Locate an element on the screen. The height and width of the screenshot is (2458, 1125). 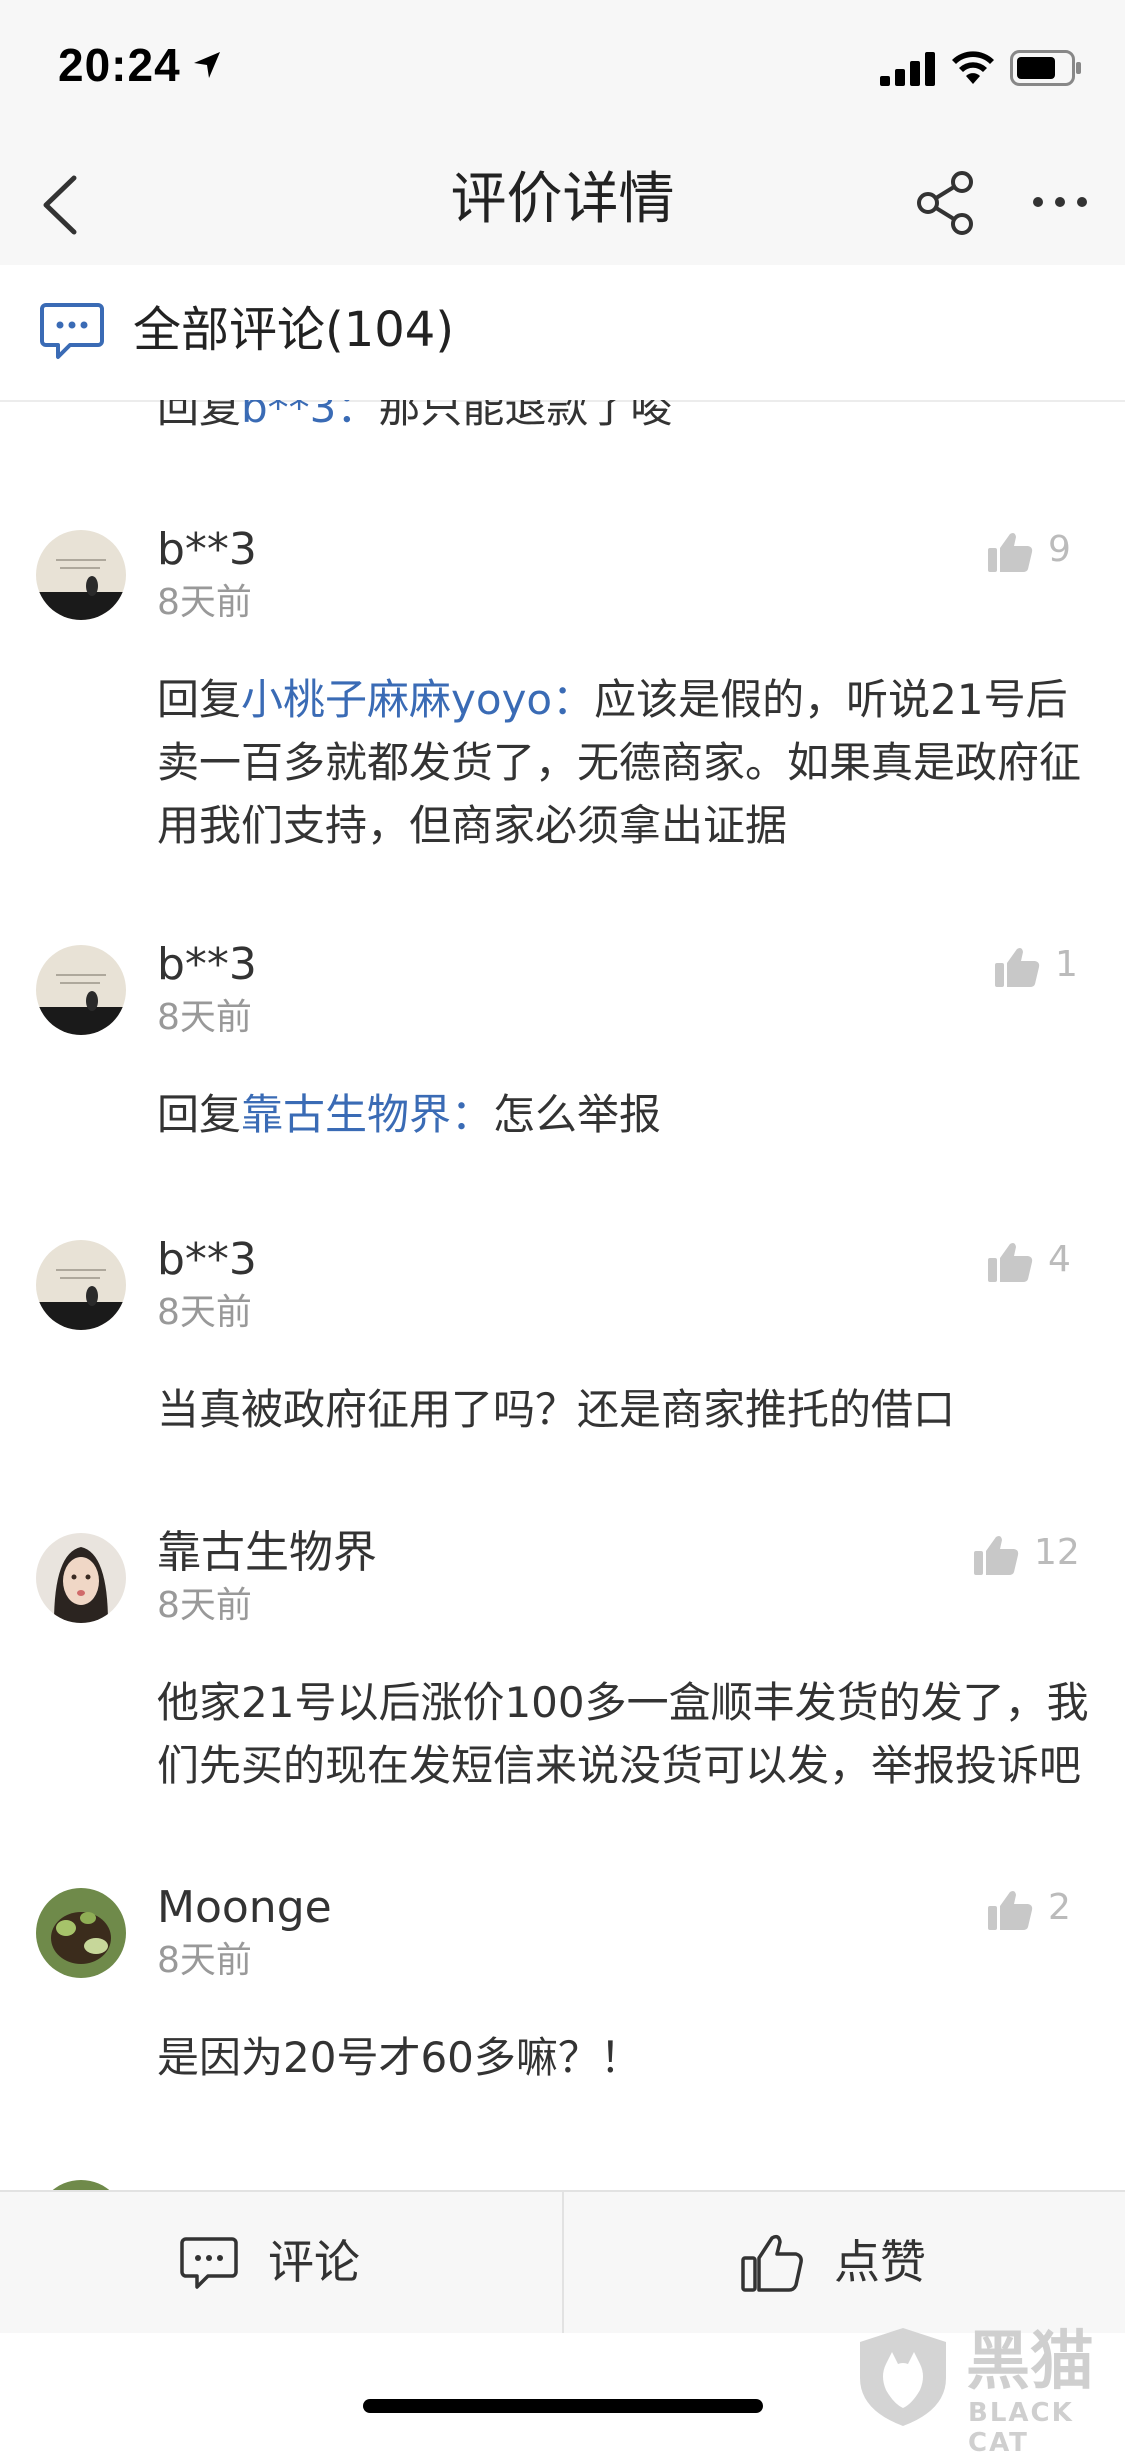
comment-text: 当真被政府征用了吗？还是商家推托的借口 is located at coordinates (556, 1409).